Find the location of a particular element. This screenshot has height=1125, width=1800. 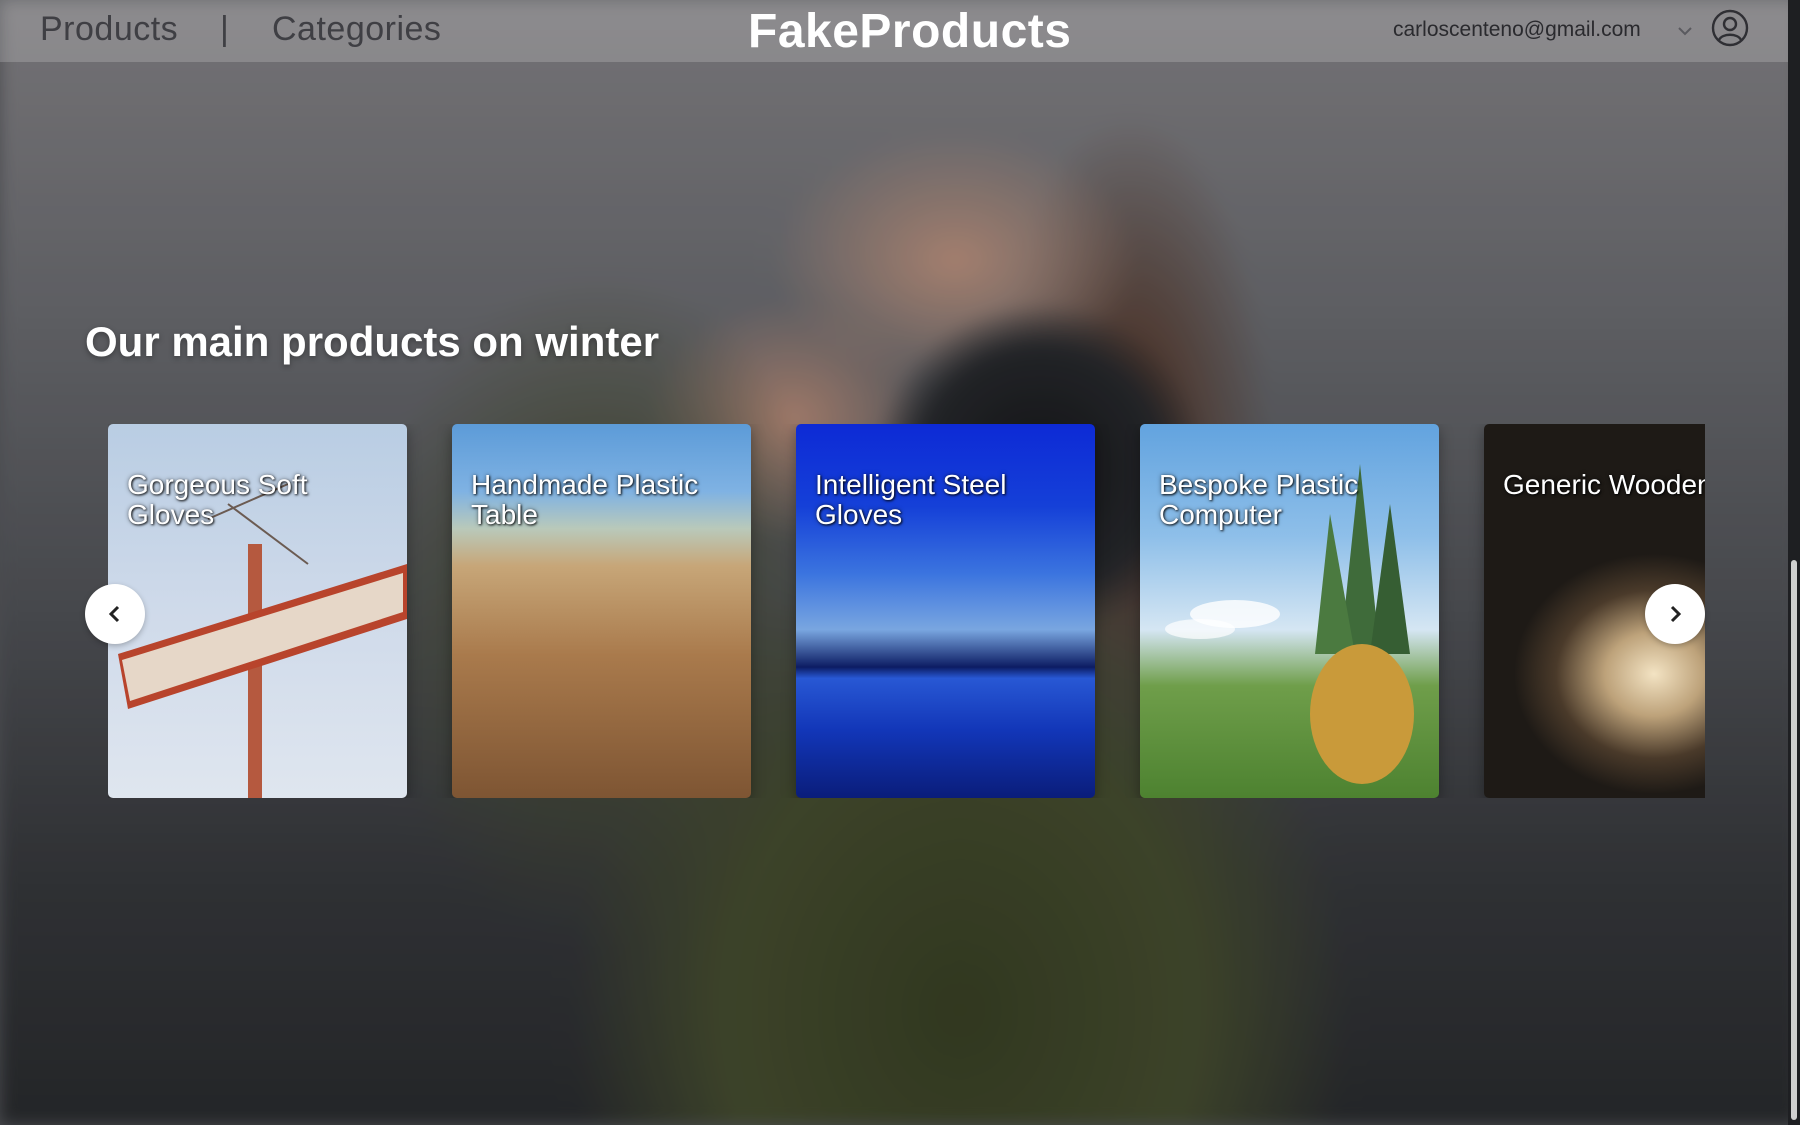

carousel-prev-button is located at coordinates (115, 614).